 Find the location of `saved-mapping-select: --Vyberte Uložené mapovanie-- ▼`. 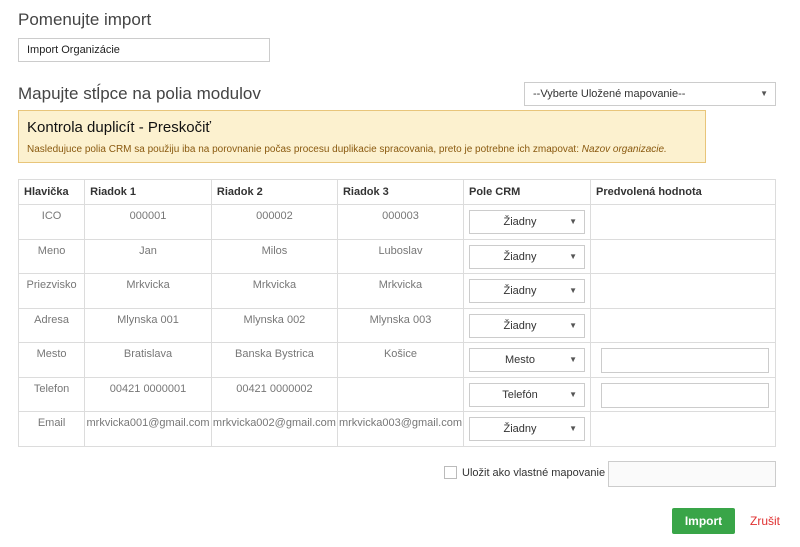

saved-mapping-select: --Vyberte Uložené mapovanie-- ▼ is located at coordinates (650, 94).